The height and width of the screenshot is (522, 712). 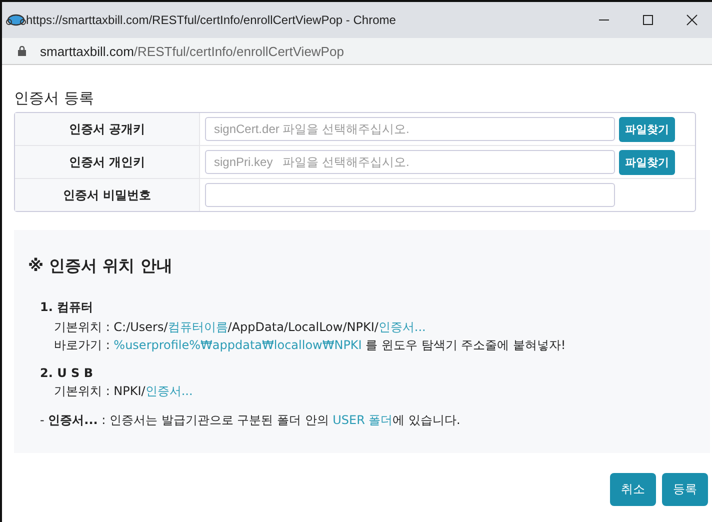 I want to click on lock-icon, so click(x=22, y=51).